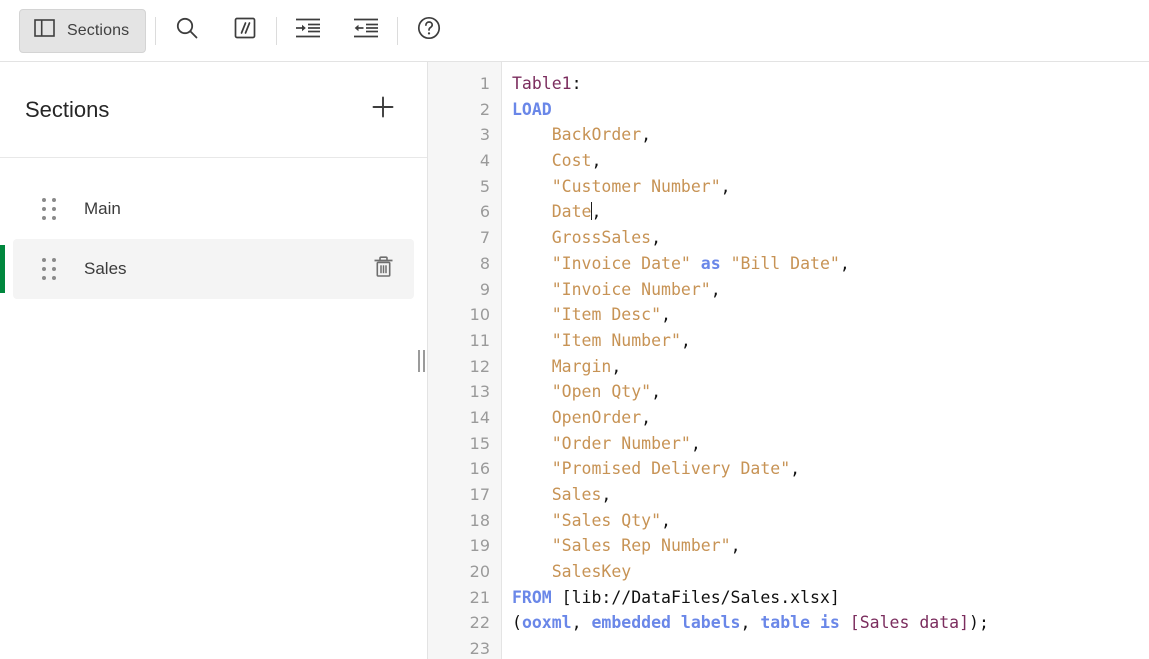  I want to click on code-line: SalesKey, so click(830, 572).